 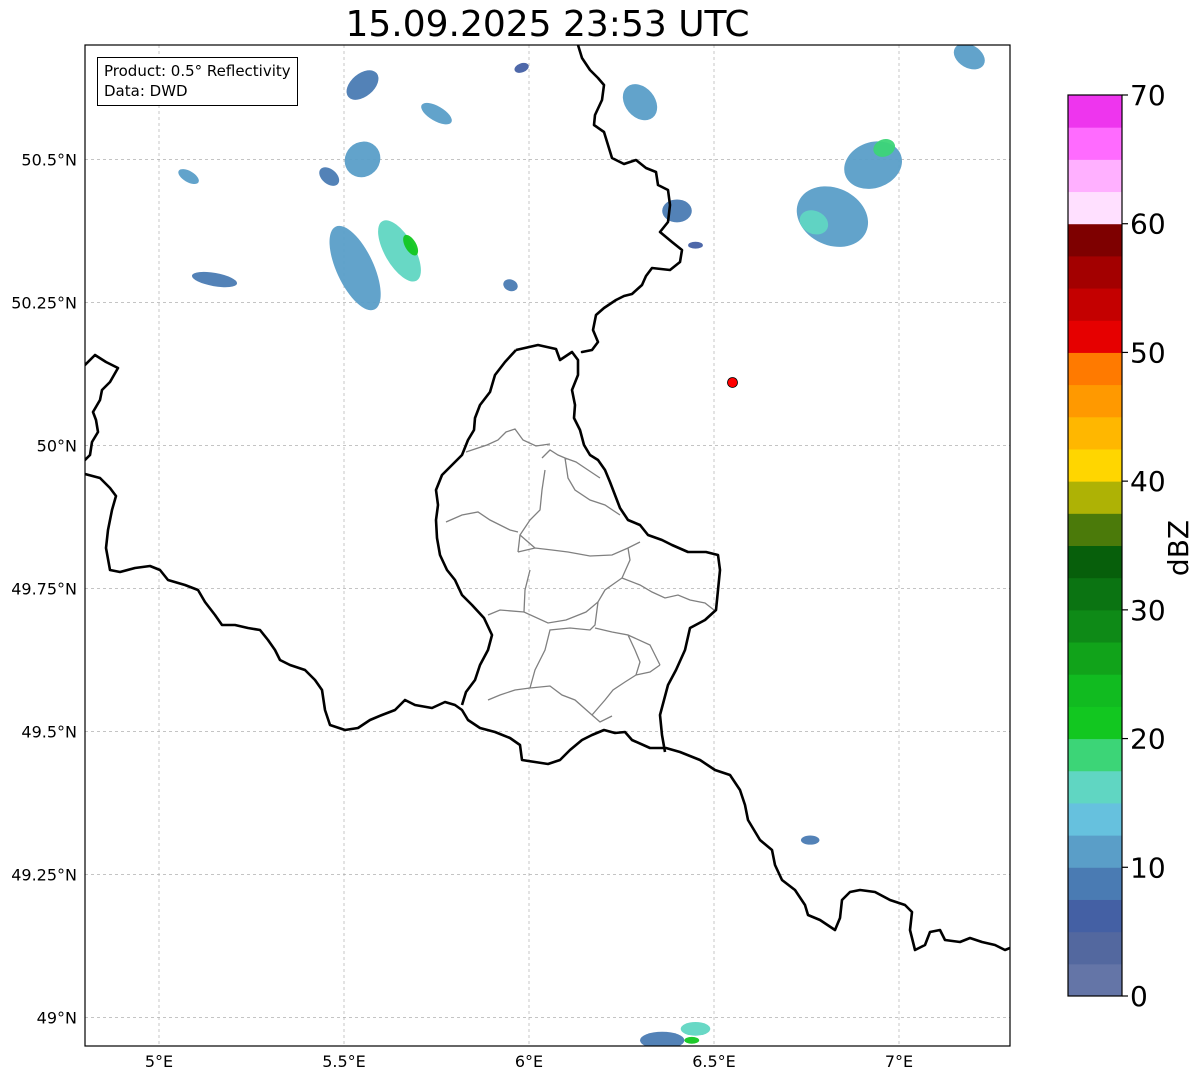 I want to click on lon-tick-label: 5.5°E, so click(x=344, y=1061).